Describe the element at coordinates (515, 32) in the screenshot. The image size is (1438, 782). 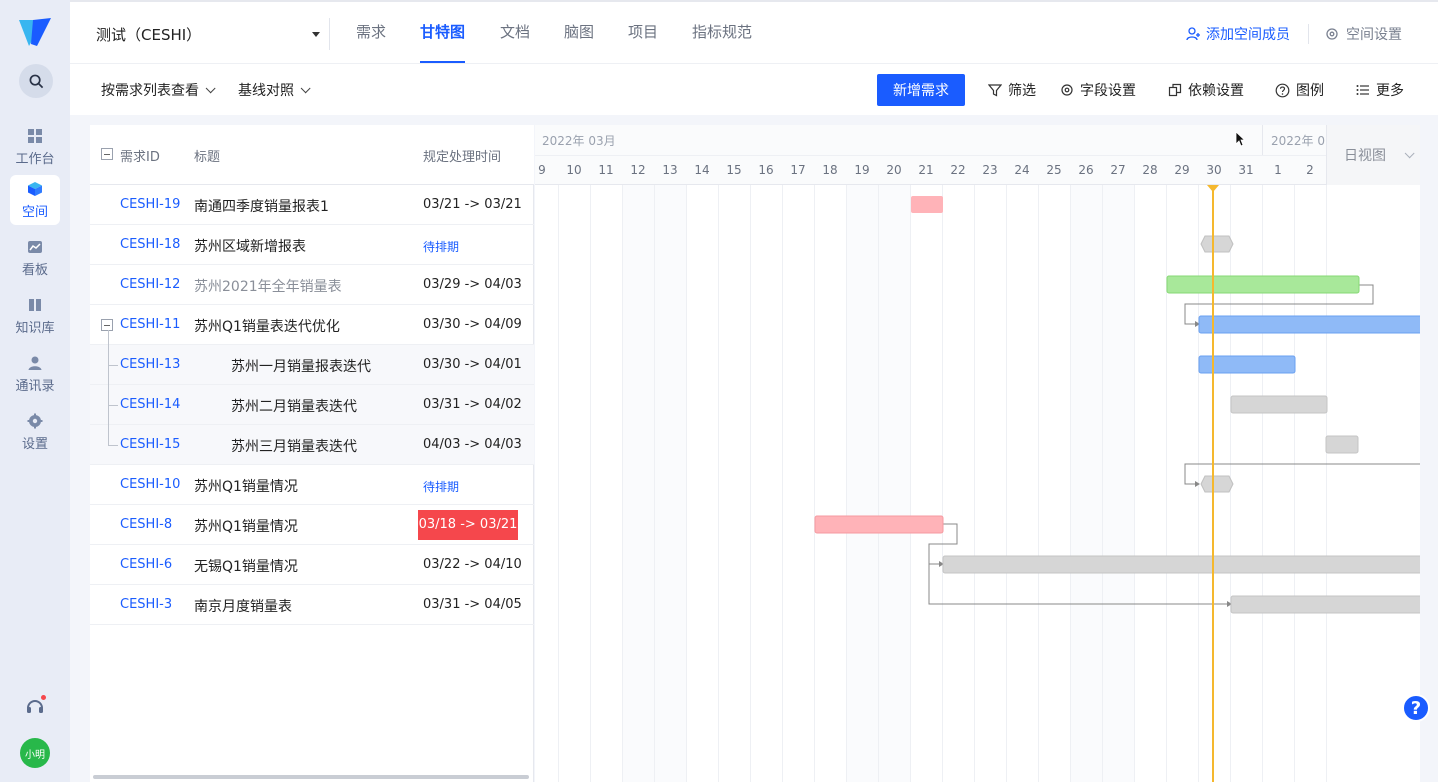
I see `tab-docs: 文档` at that location.